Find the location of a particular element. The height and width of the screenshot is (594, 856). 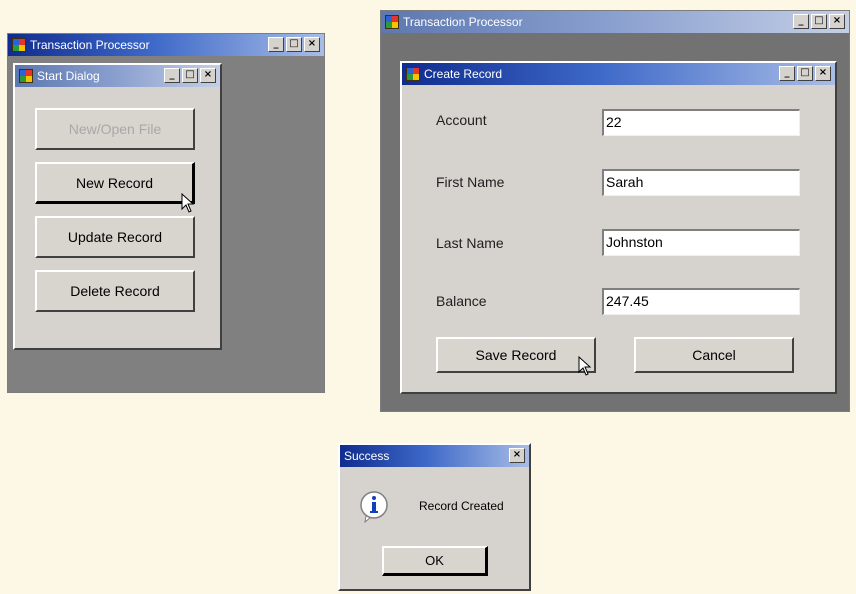

balance-field: 247.45 is located at coordinates (701, 301).